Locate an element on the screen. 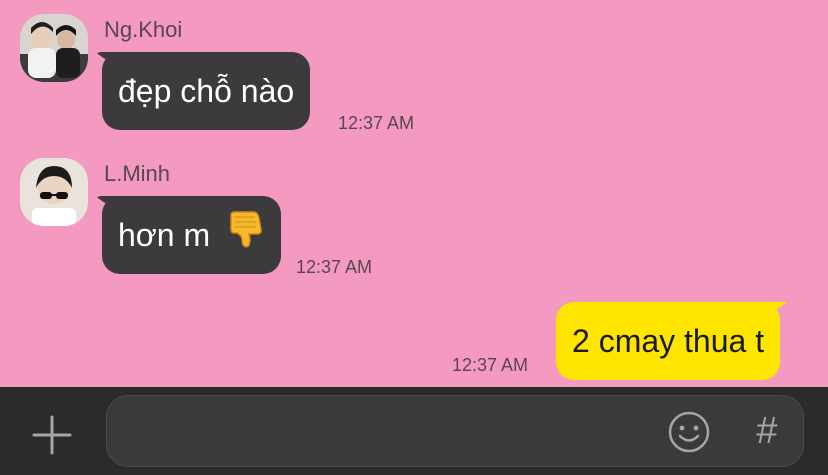 The width and height of the screenshot is (828, 475). message-text: đẹp chỗ nào is located at coordinates (206, 91).